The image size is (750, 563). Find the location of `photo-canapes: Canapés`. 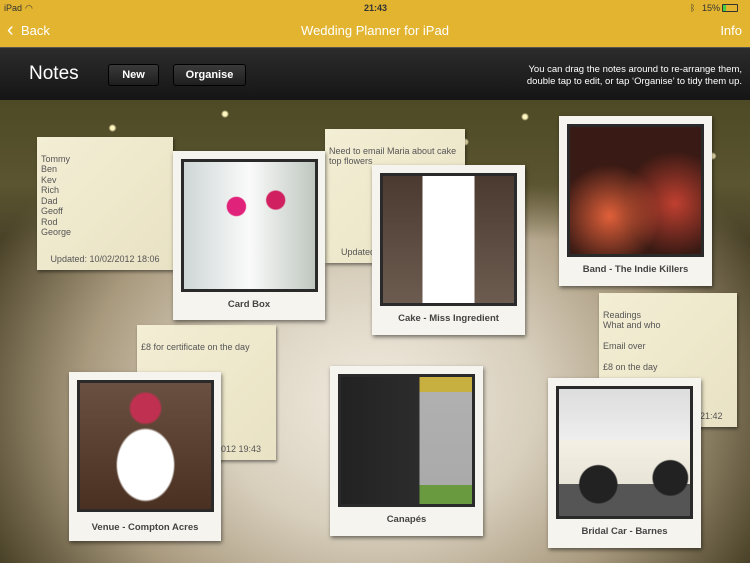

photo-canapes: Canapés is located at coordinates (406, 451).